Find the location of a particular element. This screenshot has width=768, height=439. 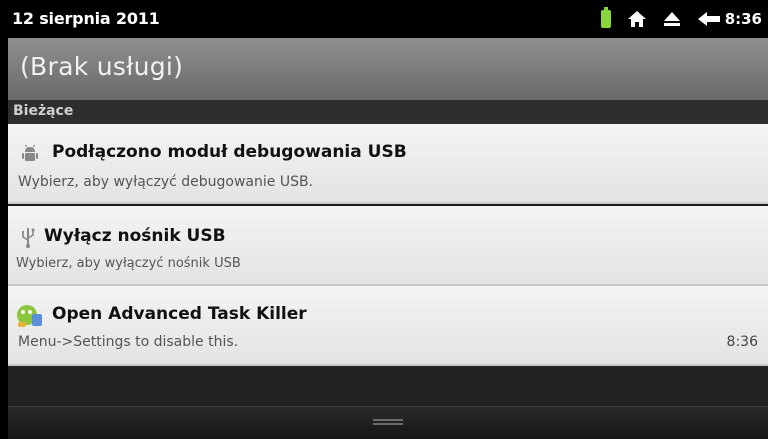

drag-handle-icon is located at coordinates (388, 423).